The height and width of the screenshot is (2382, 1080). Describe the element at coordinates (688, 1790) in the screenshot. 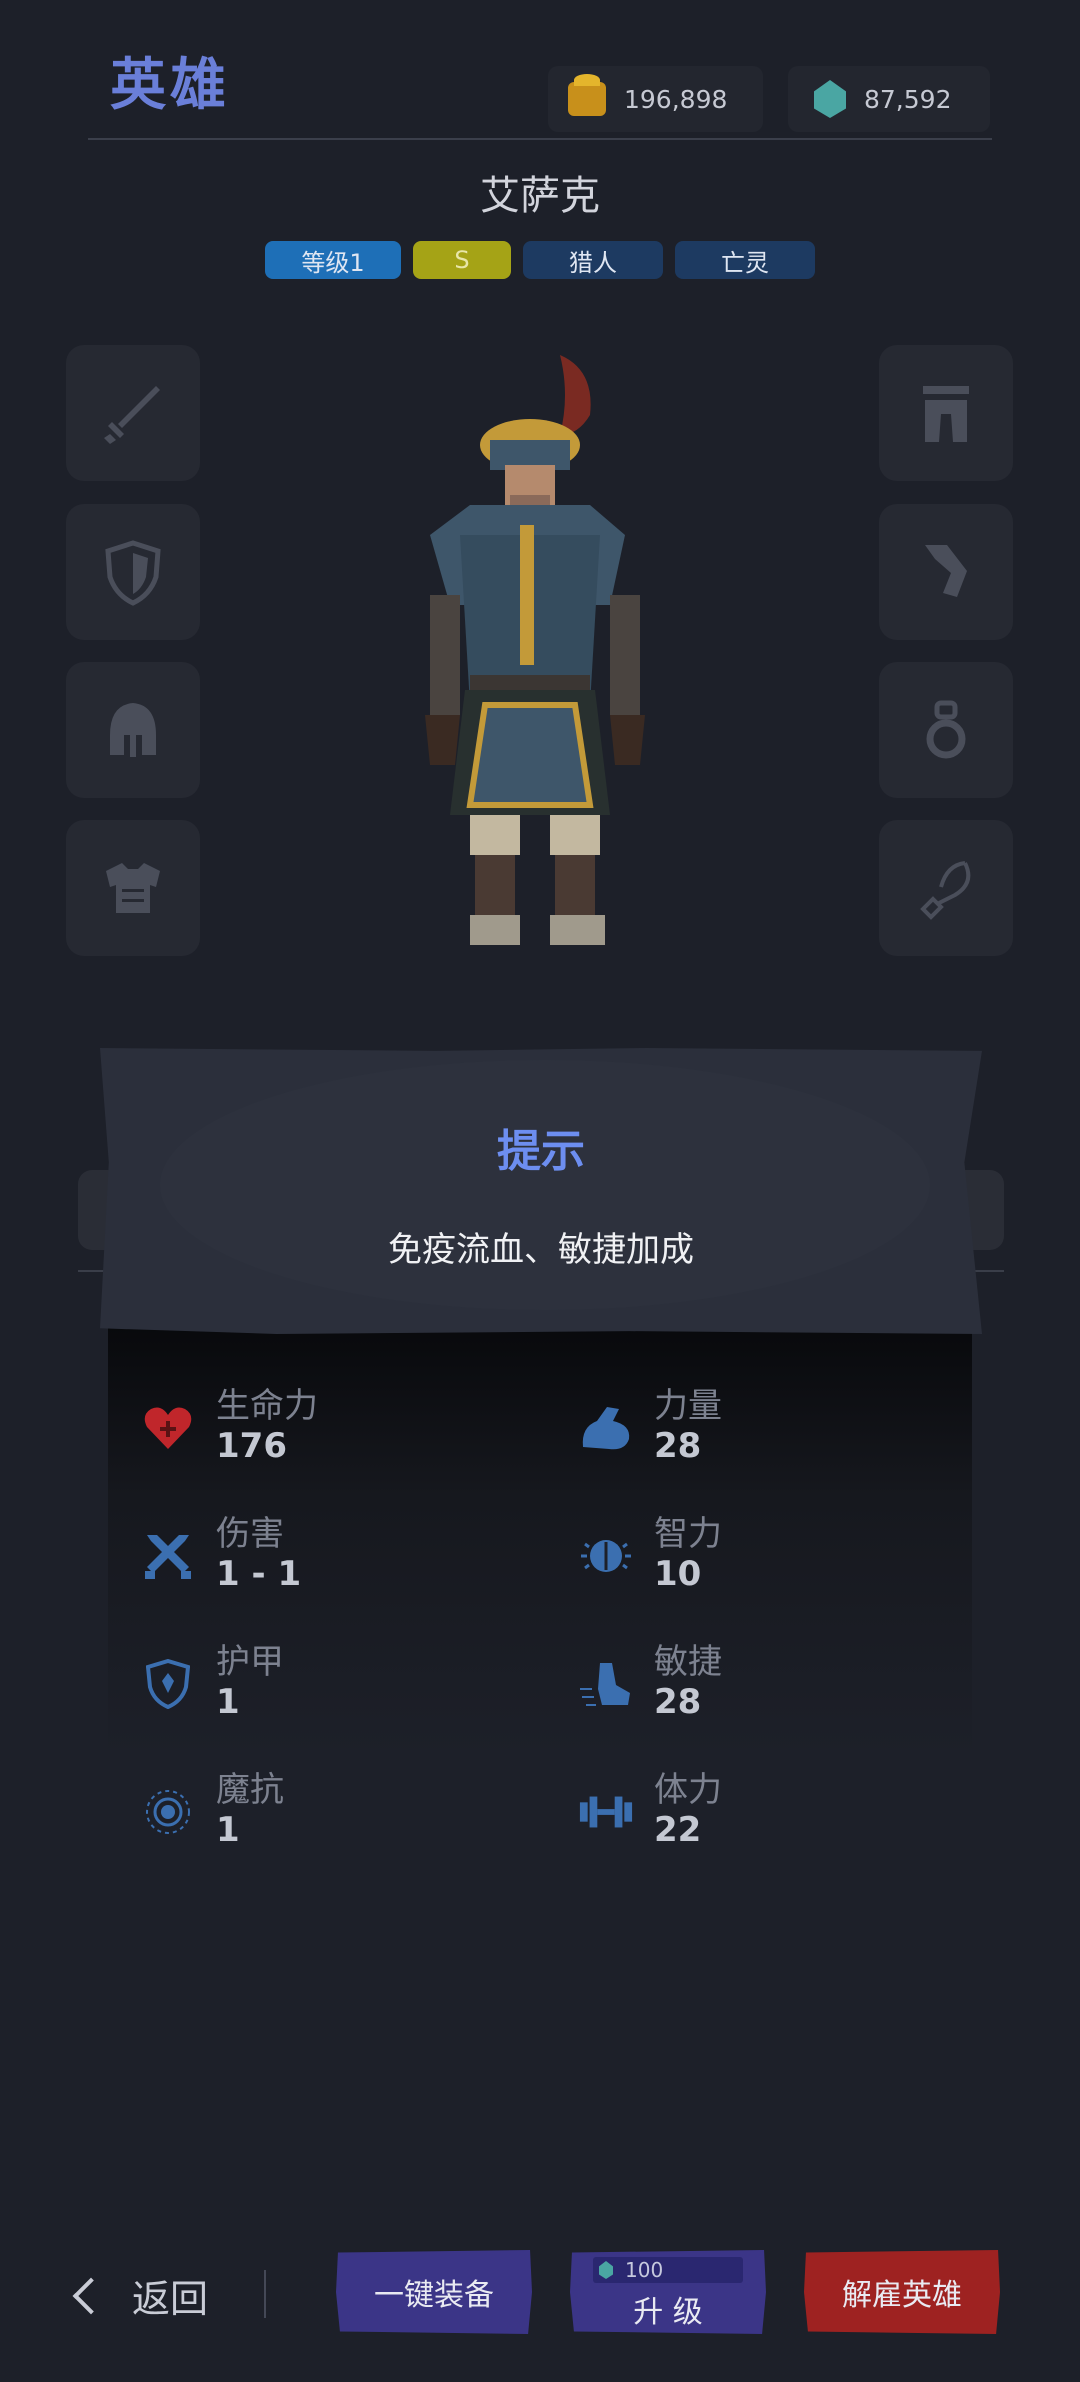

I see `stat-label: 体力` at that location.